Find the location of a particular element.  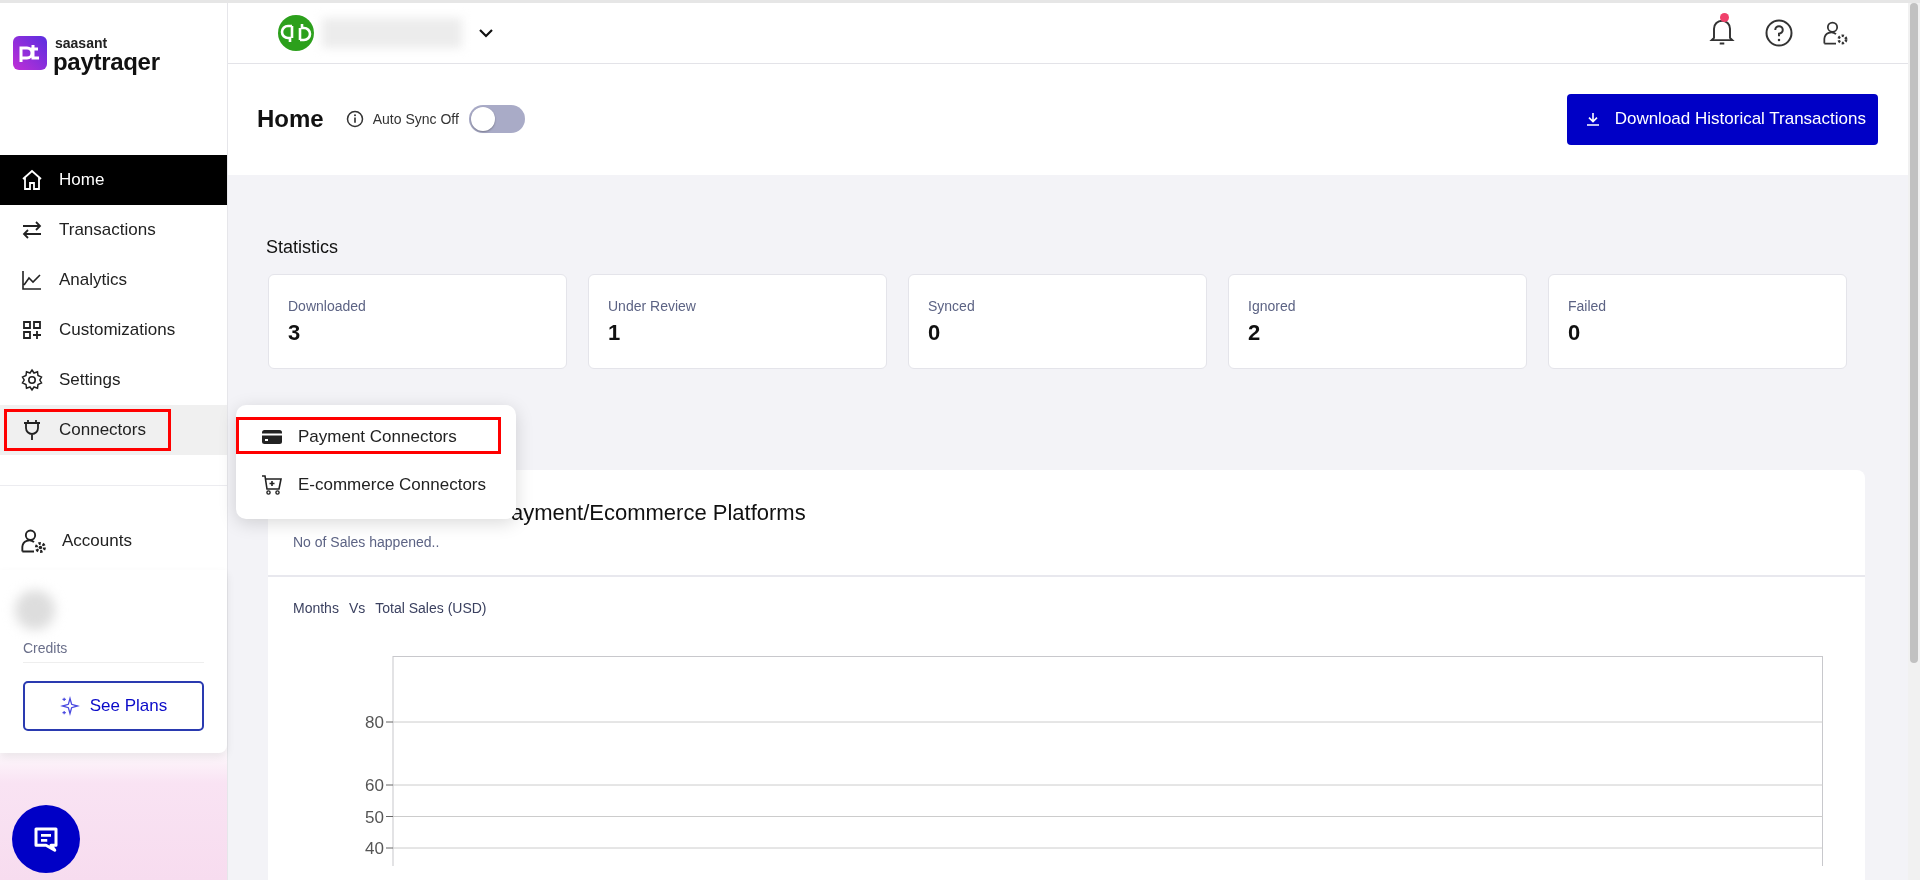

section-title: Statistics is located at coordinates (303, 247).